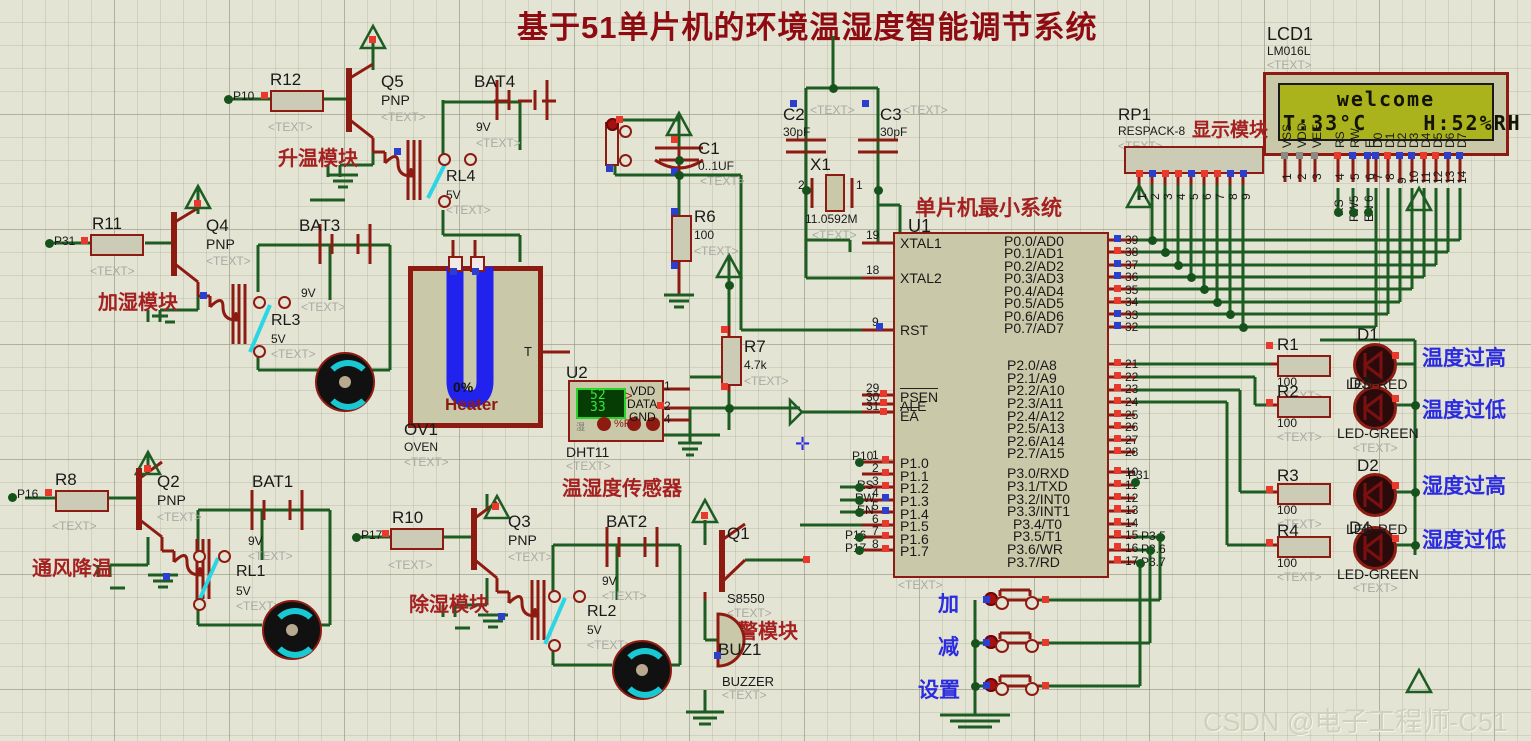 The image size is (1531, 741). What do you see at coordinates (1230, 130) in the screenshot?
I see `display-module-caption: 显示模块` at bounding box center [1230, 130].